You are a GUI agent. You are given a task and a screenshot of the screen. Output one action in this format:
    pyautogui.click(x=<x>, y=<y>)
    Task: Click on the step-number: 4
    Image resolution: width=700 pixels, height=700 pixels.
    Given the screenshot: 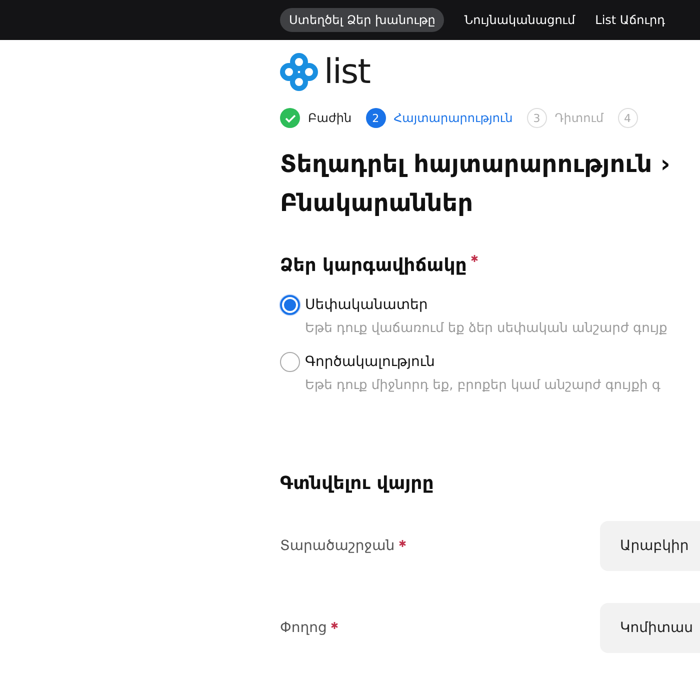 What is the action you would take?
    pyautogui.click(x=628, y=118)
    